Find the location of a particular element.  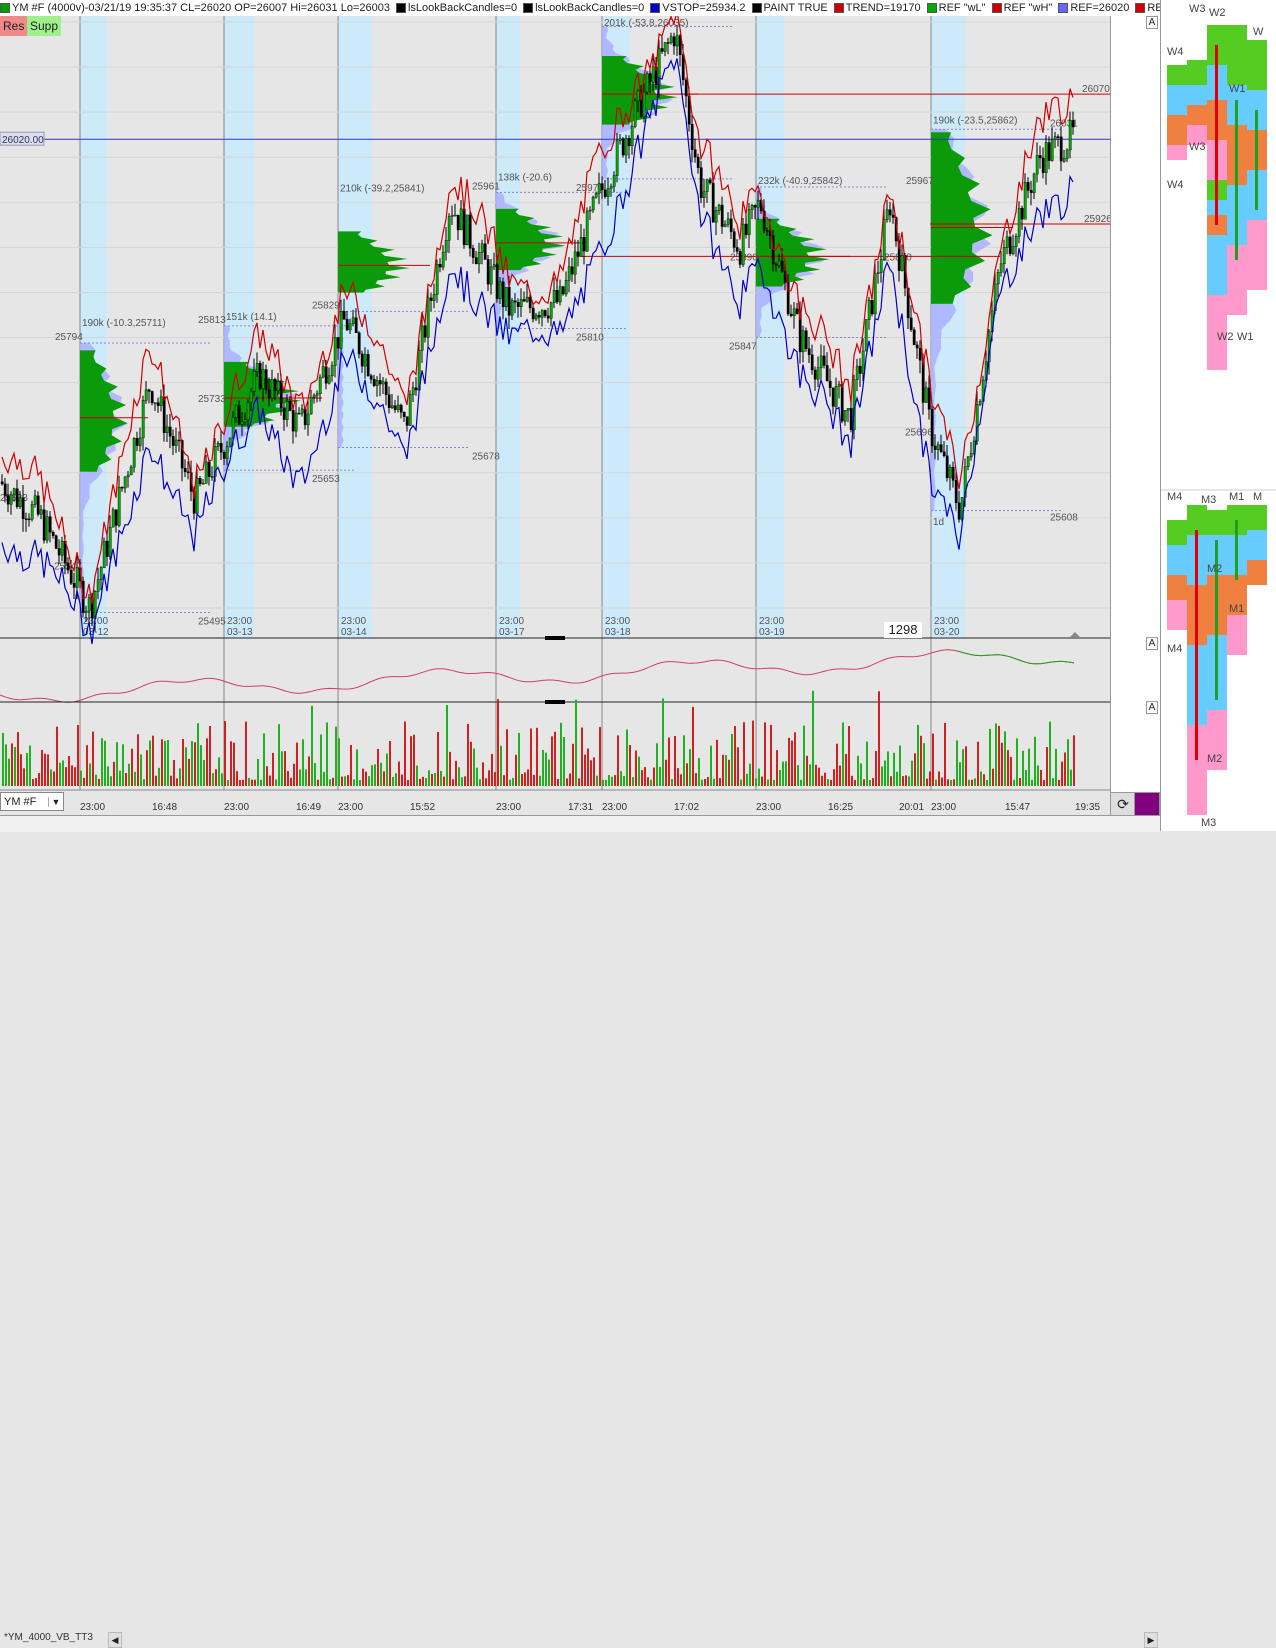

monthly-label: M1 is located at coordinates (1236, 497).